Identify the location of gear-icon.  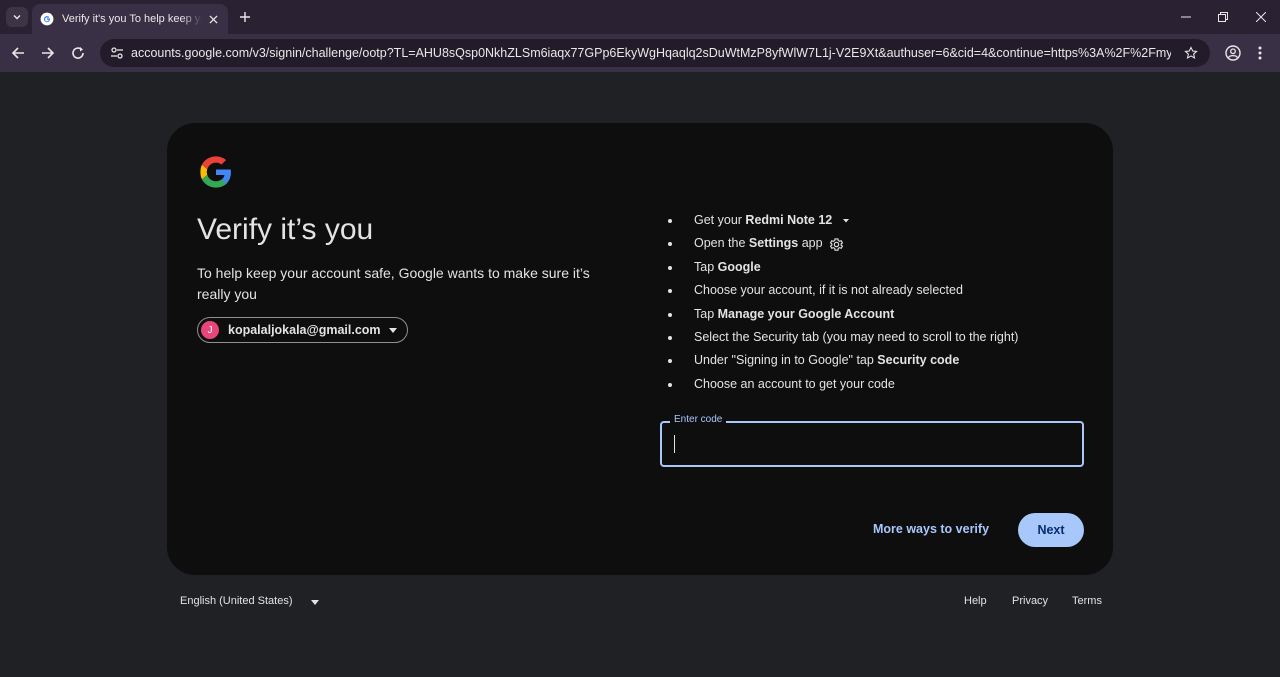
(836, 244).